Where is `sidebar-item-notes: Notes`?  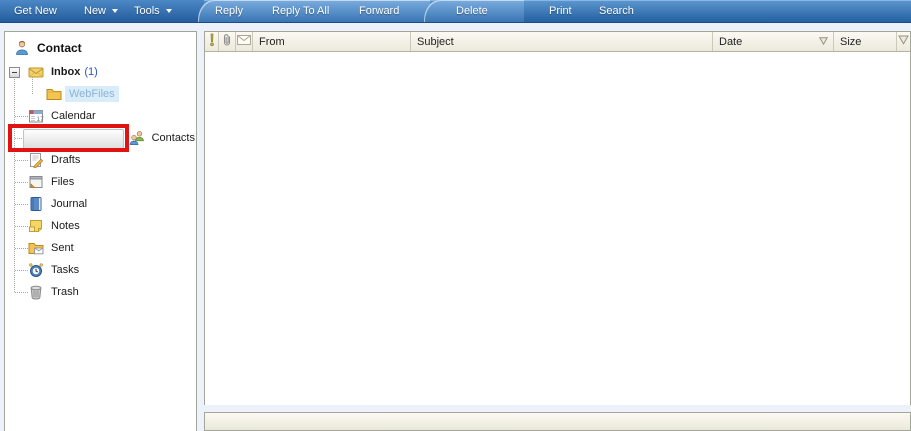
sidebar-item-notes: Notes is located at coordinates (100, 226).